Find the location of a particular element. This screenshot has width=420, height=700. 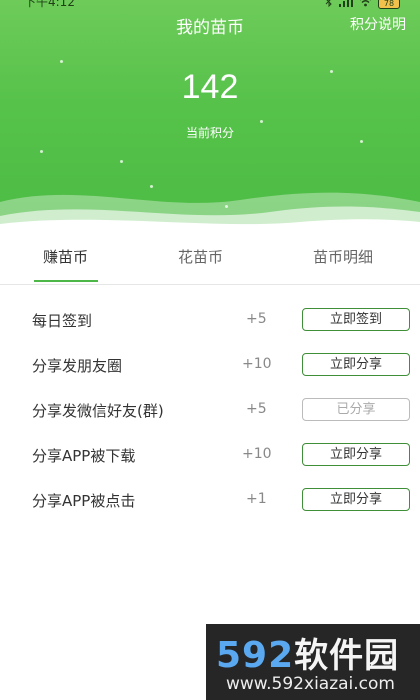

watermark-logo-number: 592 is located at coordinates (255, 655).